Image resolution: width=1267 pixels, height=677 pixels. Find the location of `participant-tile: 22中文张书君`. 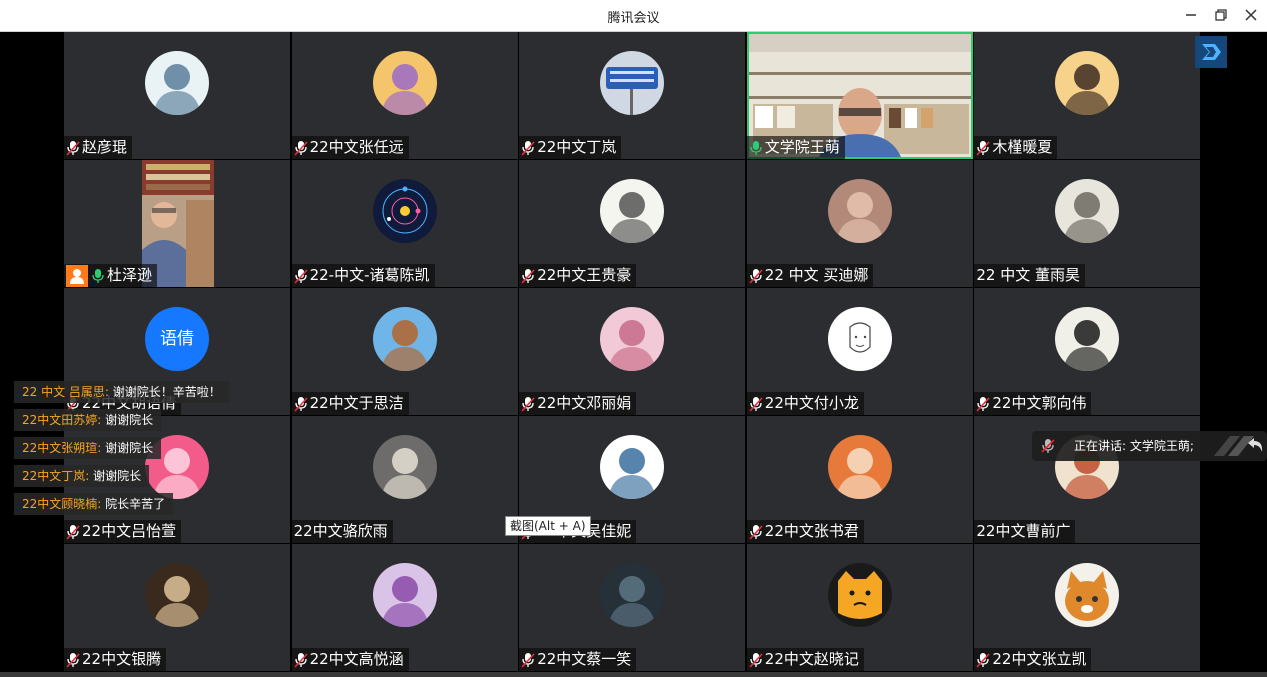

participant-tile: 22中文张书君 is located at coordinates (859, 479).